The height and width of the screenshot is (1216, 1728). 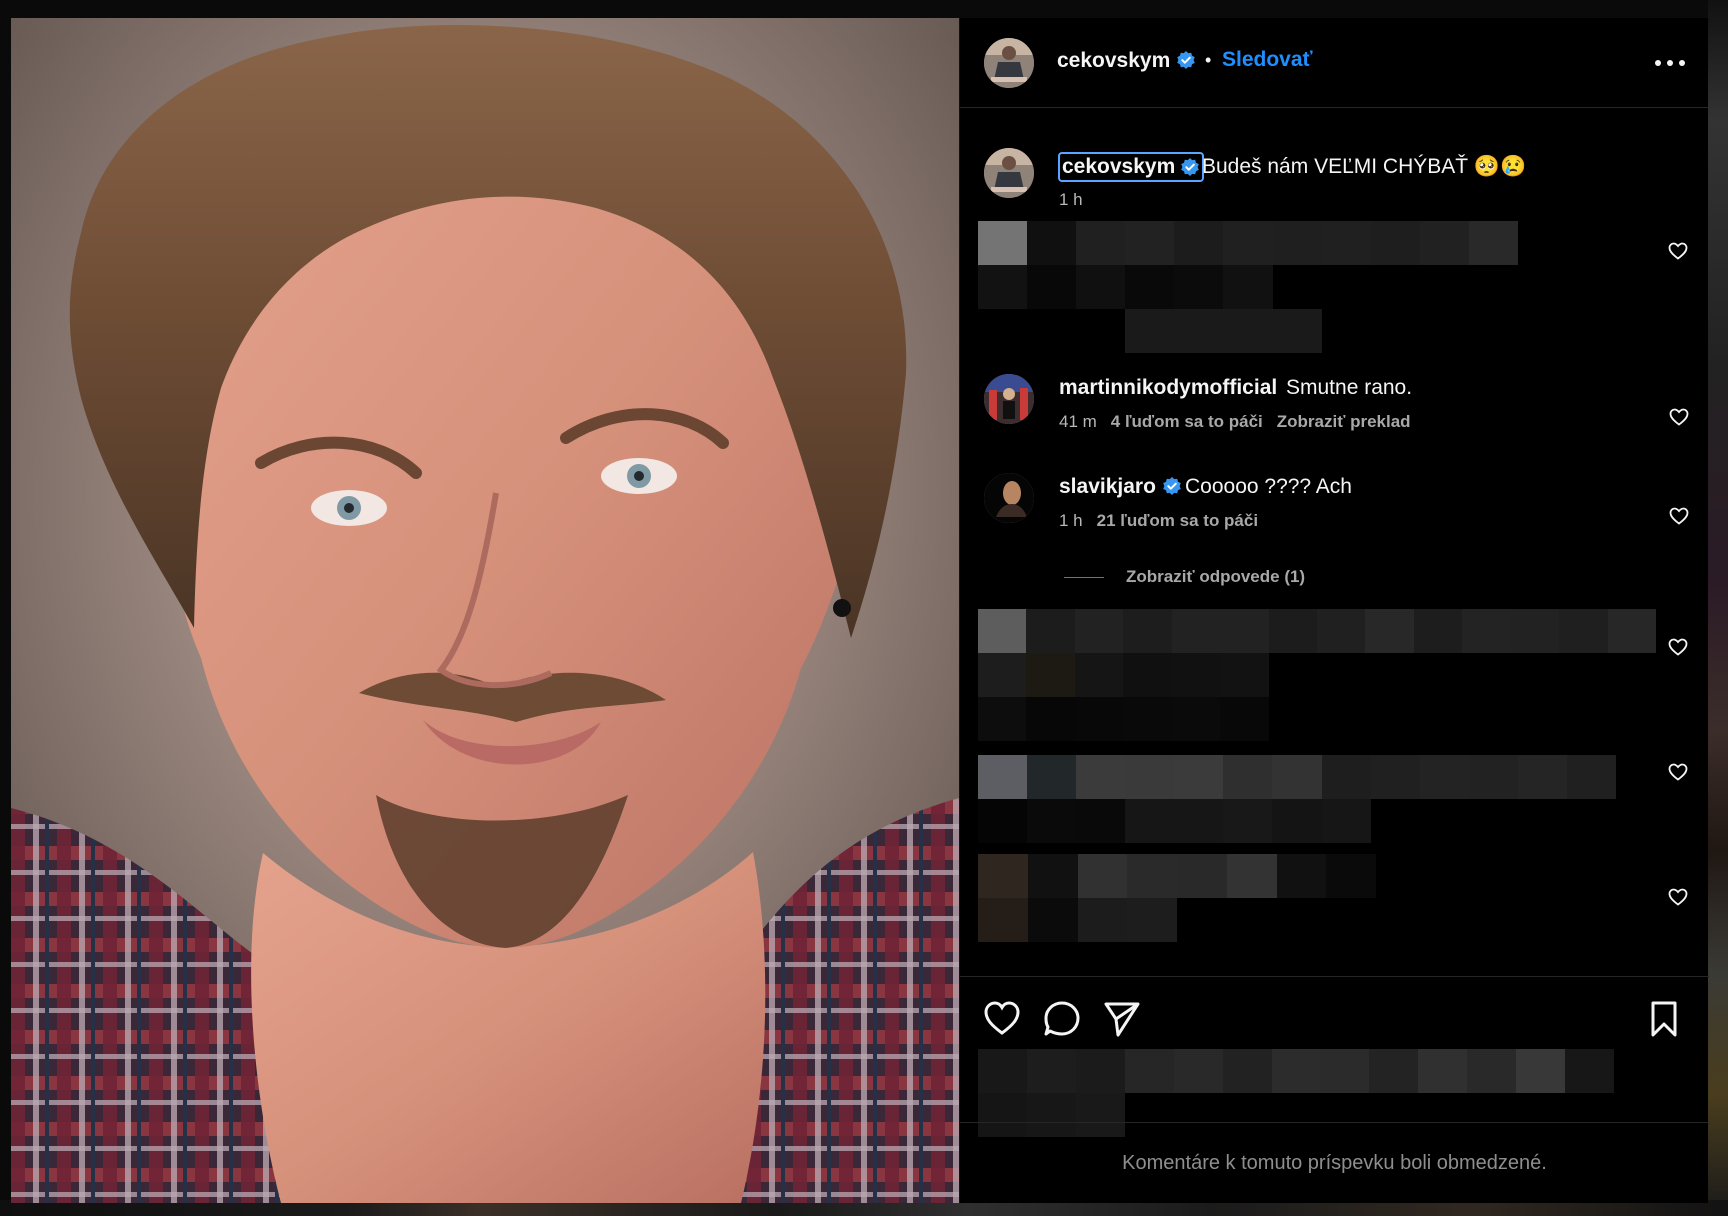 I want to click on caption-text: Budeš nám VEĽMI CHÝBAŤ 🥺😢, so click(x=1364, y=166).